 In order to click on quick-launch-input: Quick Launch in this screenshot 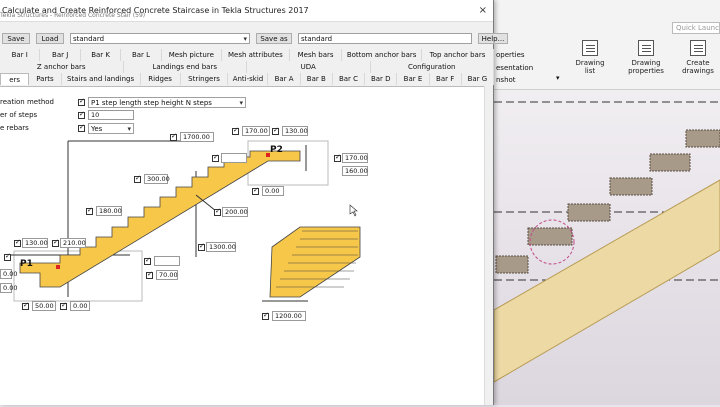, I will do `click(696, 28)`.